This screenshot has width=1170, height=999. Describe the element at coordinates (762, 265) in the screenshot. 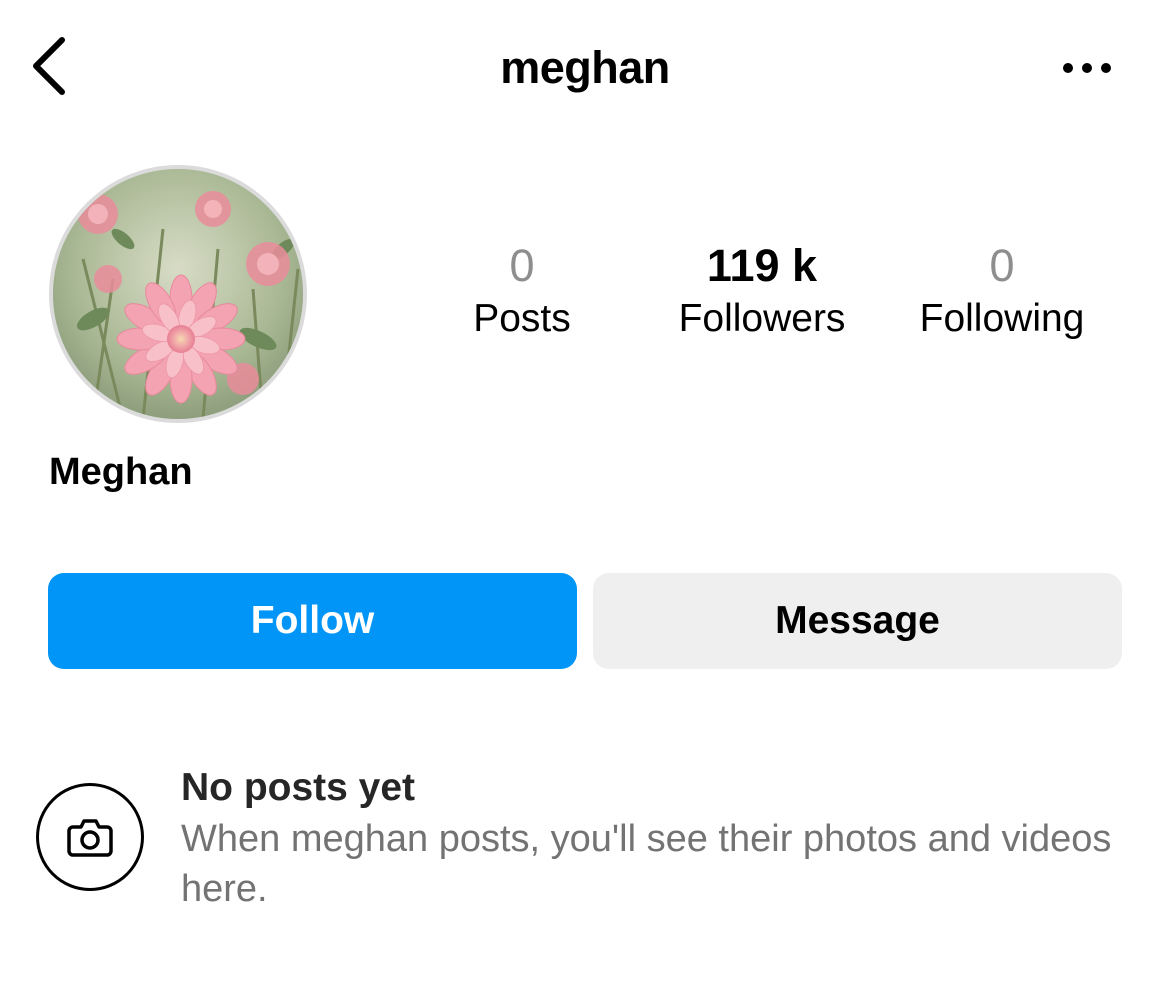

I see `followers-count: 119 k` at that location.